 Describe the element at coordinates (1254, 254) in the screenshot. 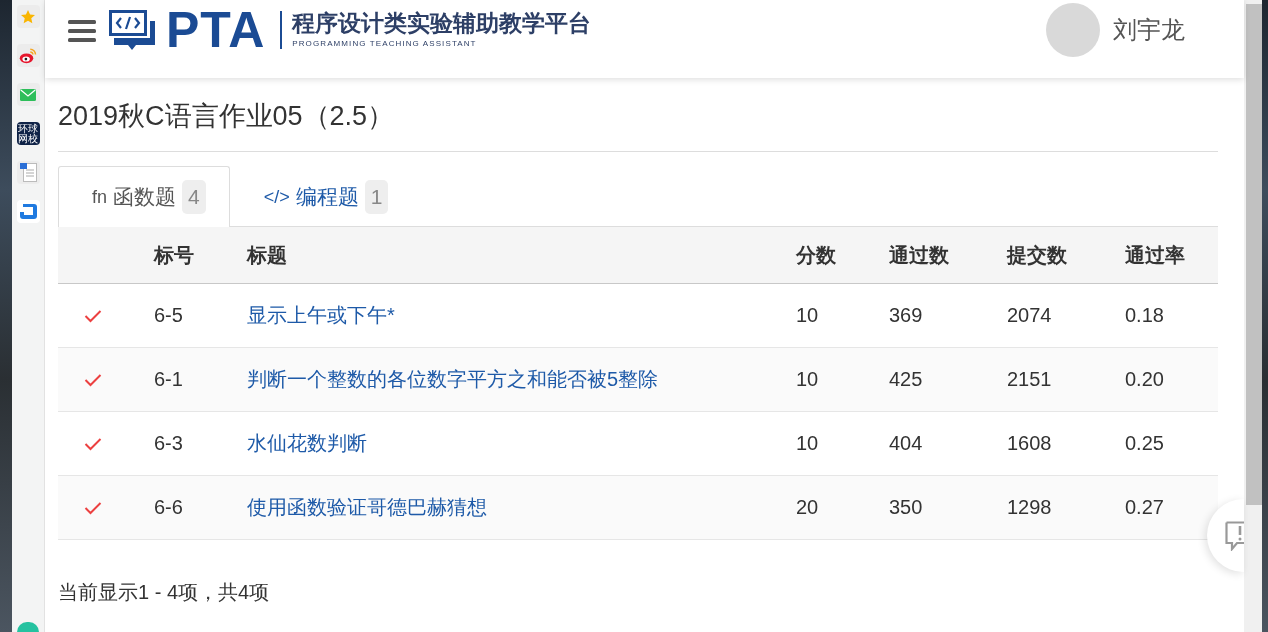

I see `scrollbar-thumb` at that location.